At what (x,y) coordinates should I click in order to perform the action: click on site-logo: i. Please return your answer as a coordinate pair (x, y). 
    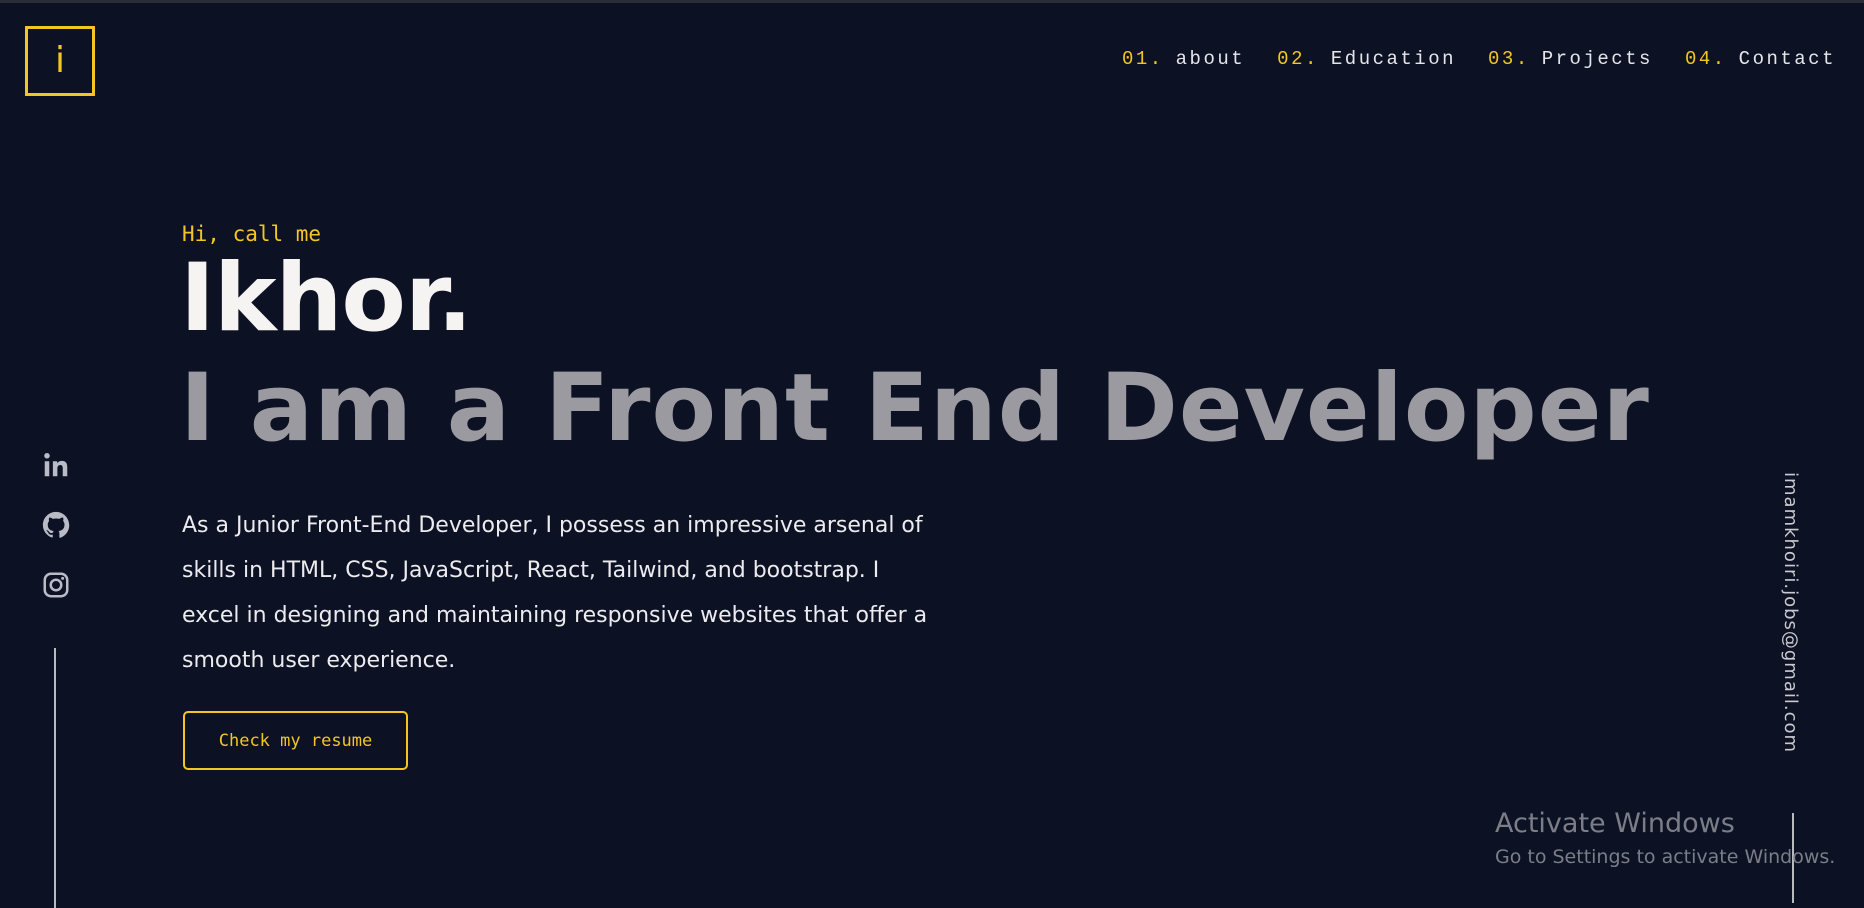
    Looking at the image, I should click on (60, 61).